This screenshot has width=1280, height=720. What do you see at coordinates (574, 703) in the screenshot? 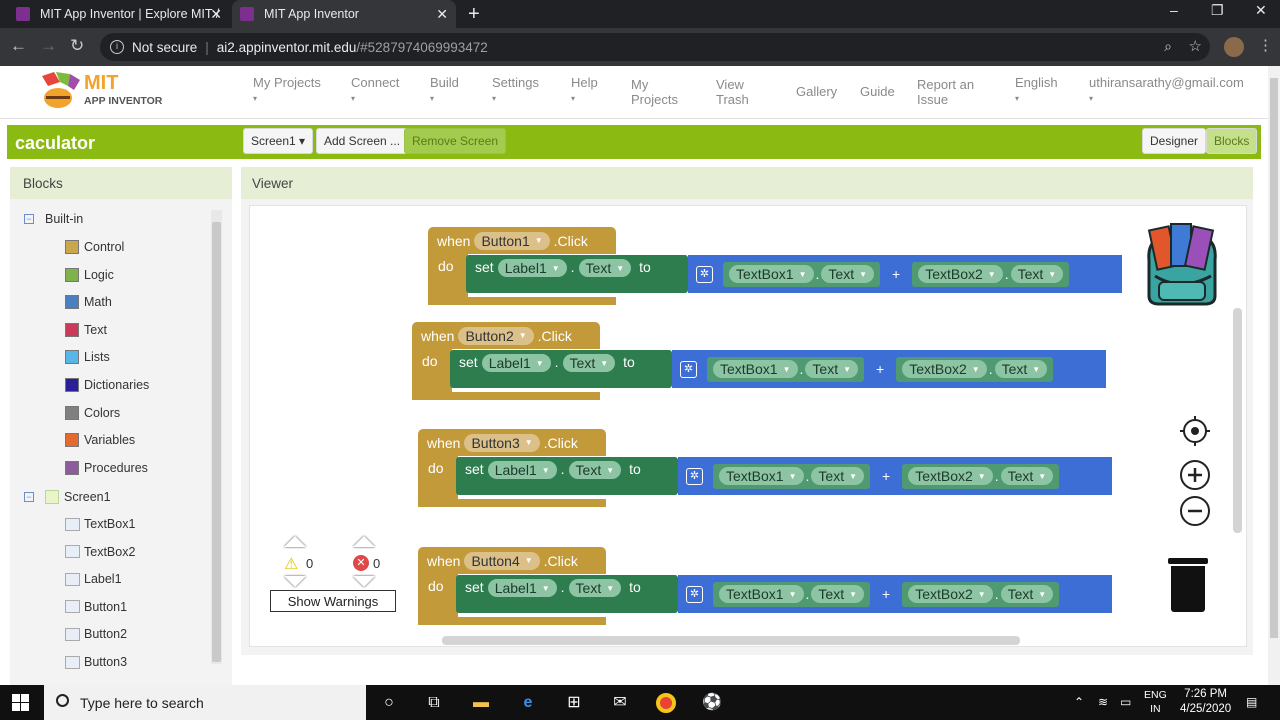
I see `store-icon: ⊞` at bounding box center [574, 703].